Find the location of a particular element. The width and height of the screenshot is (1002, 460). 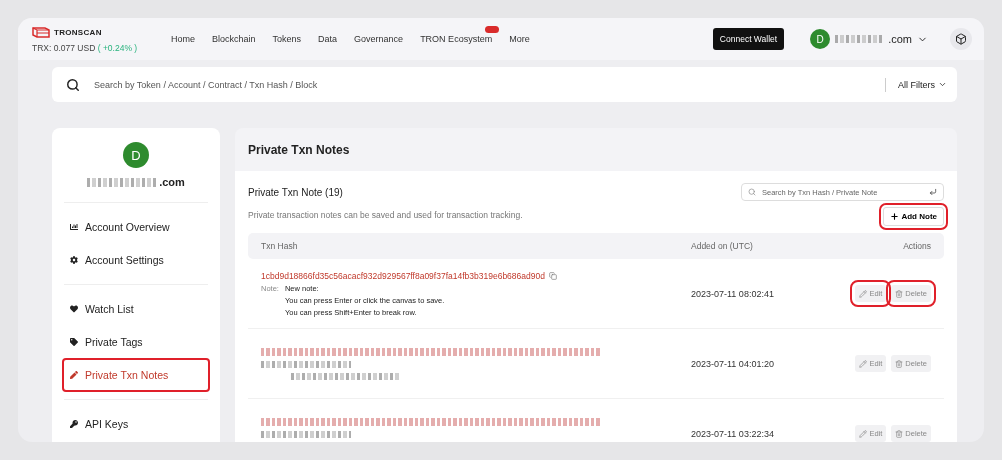

column-header: Txn Hash is located at coordinates (280, 246).